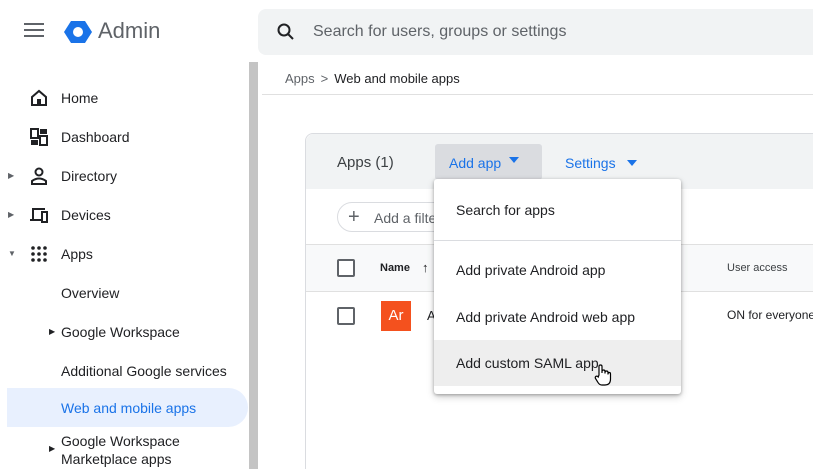 The width and height of the screenshot is (813, 469). I want to click on settings-button: Settings, so click(601, 163).